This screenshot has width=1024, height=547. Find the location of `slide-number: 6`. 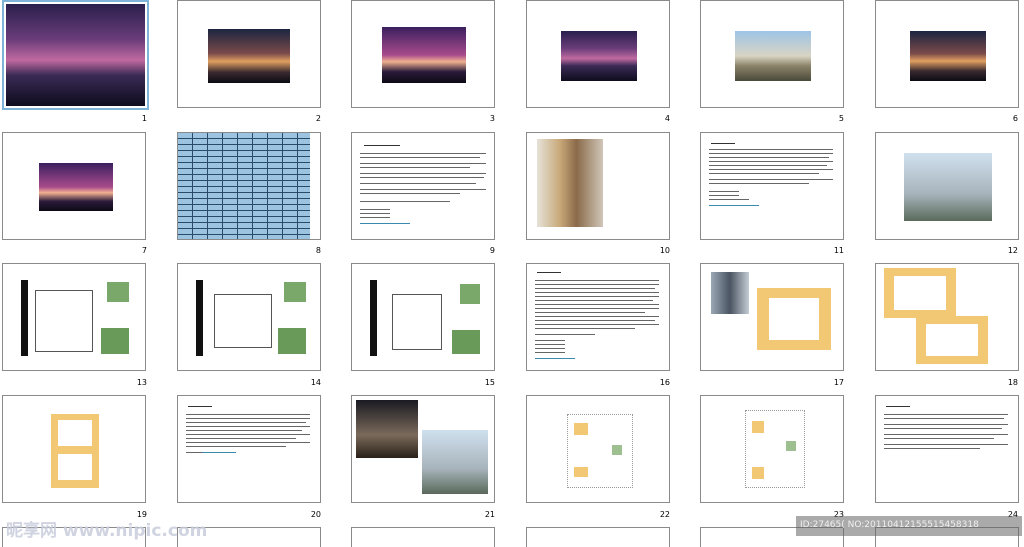

slide-number: 6 is located at coordinates (1015, 118).